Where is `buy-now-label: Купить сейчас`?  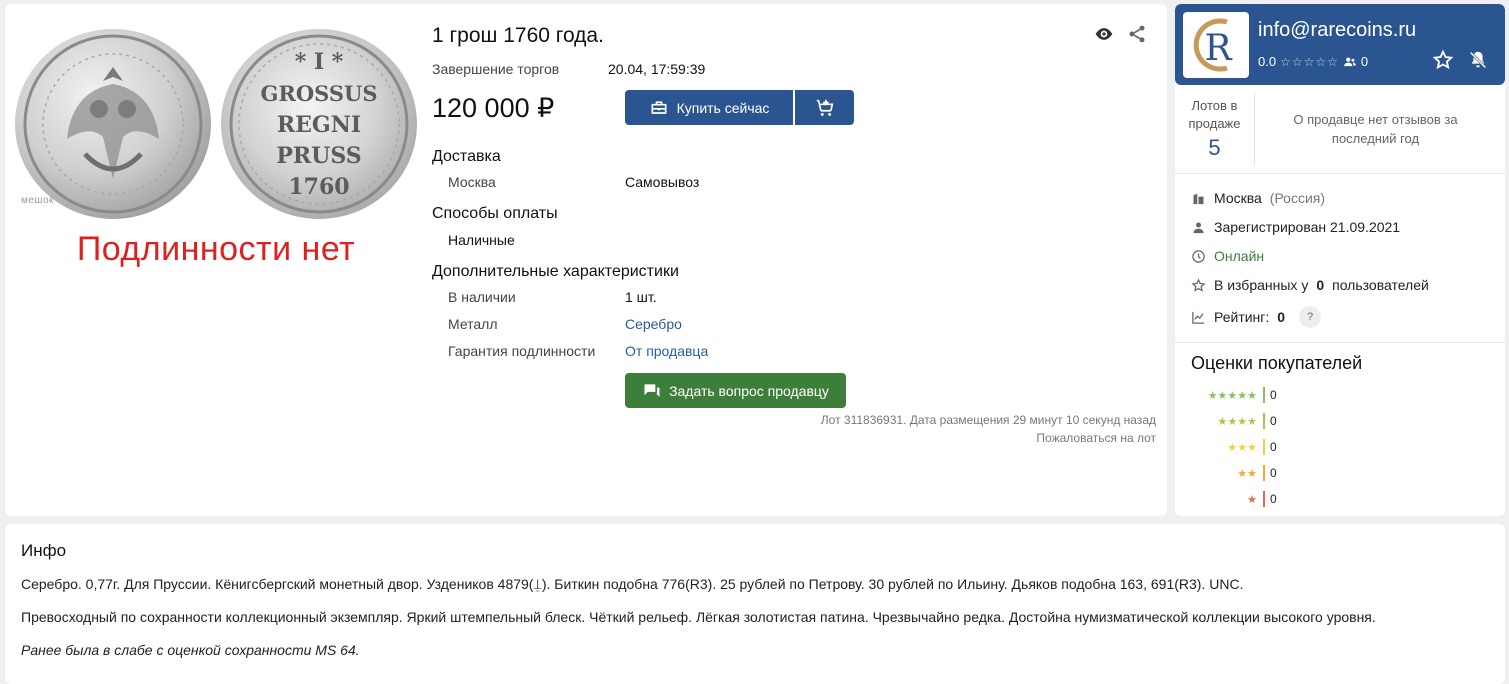 buy-now-label: Купить сейчас is located at coordinates (723, 107).